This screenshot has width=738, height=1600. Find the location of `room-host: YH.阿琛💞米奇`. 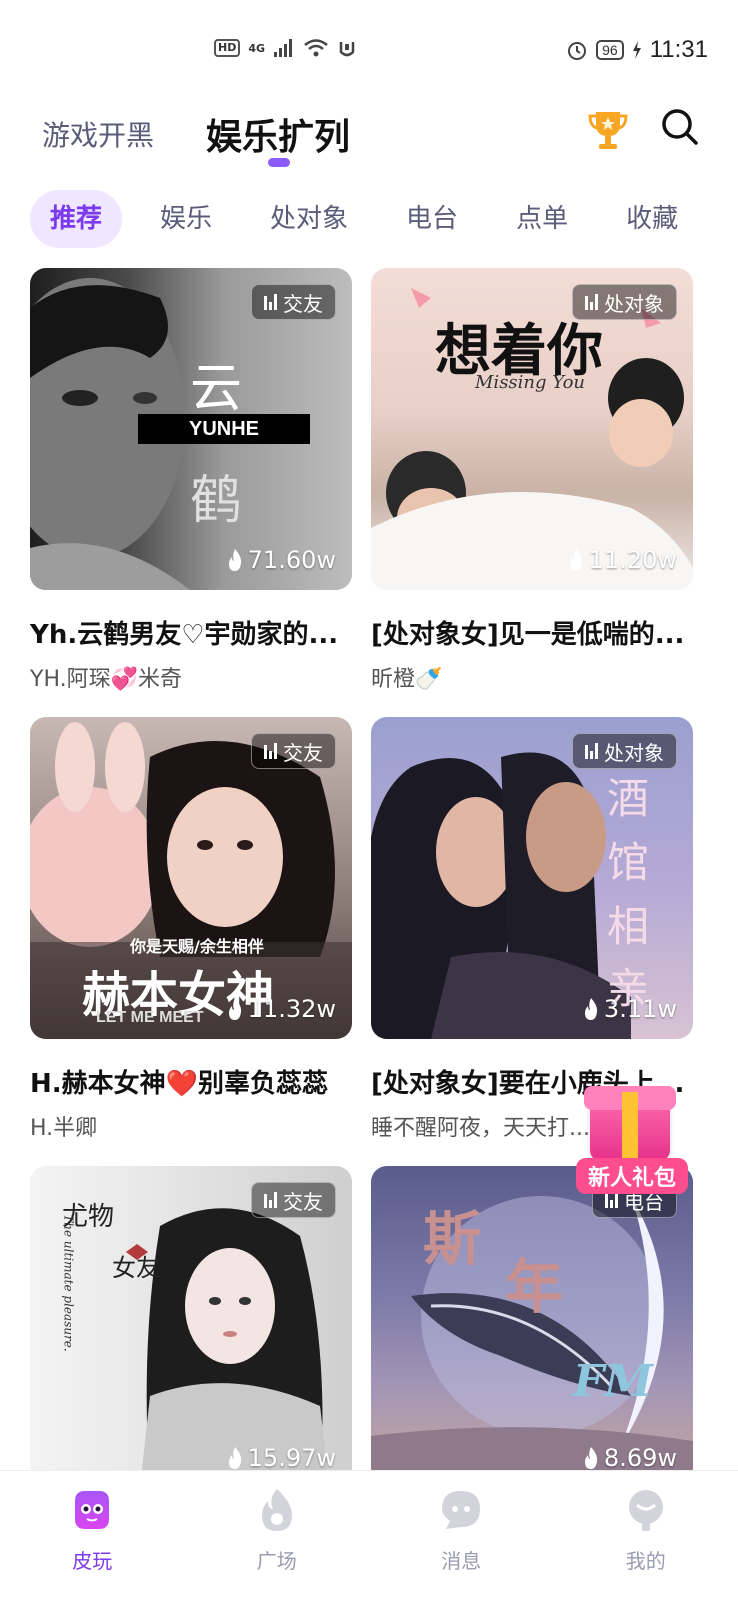

room-host: YH.阿琛💞米奇 is located at coordinates (106, 679).